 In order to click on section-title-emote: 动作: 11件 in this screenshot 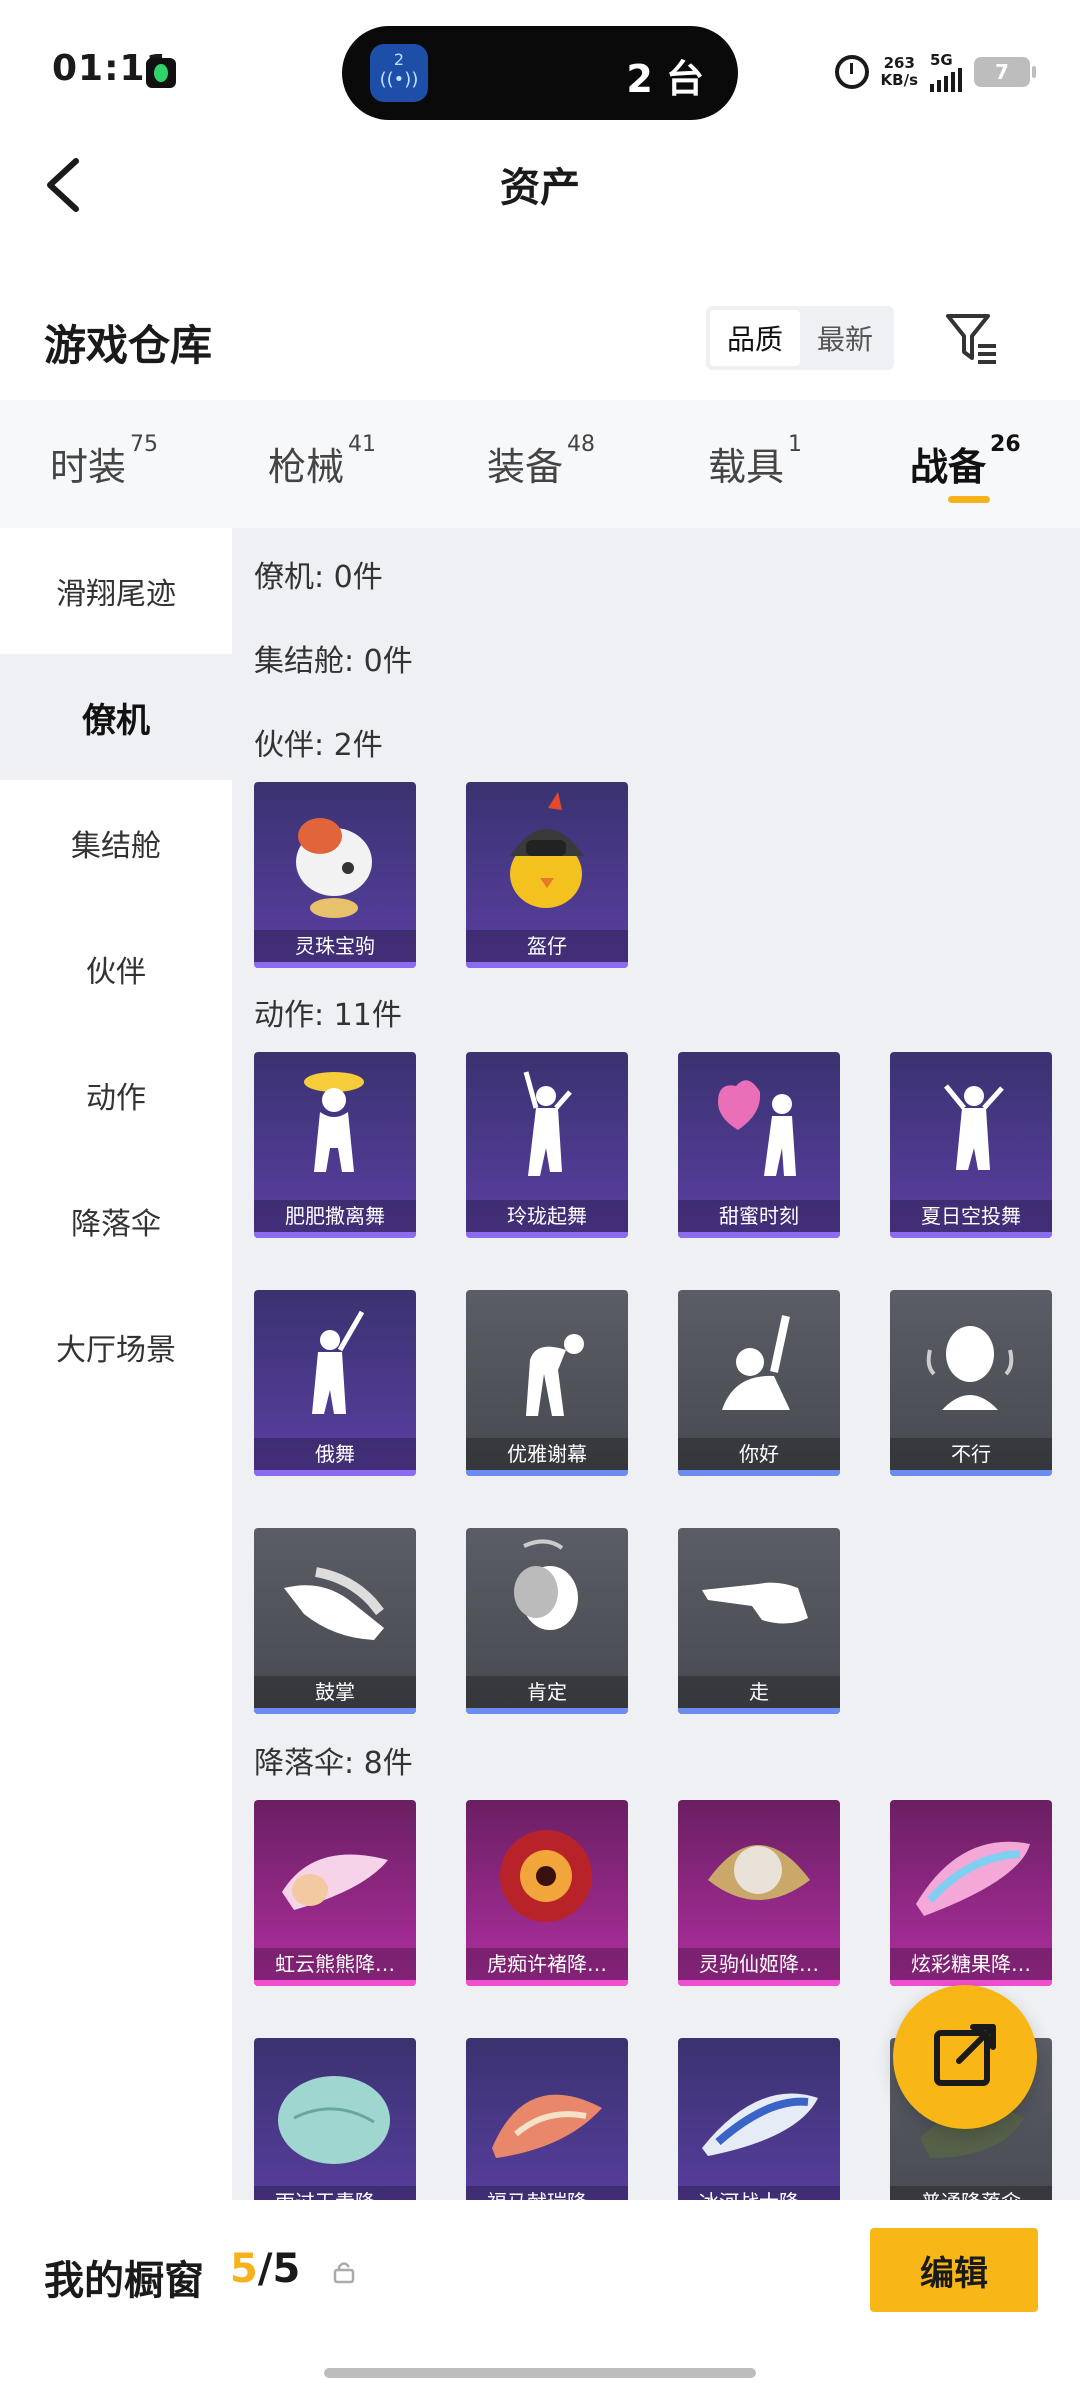, I will do `click(328, 1015)`.